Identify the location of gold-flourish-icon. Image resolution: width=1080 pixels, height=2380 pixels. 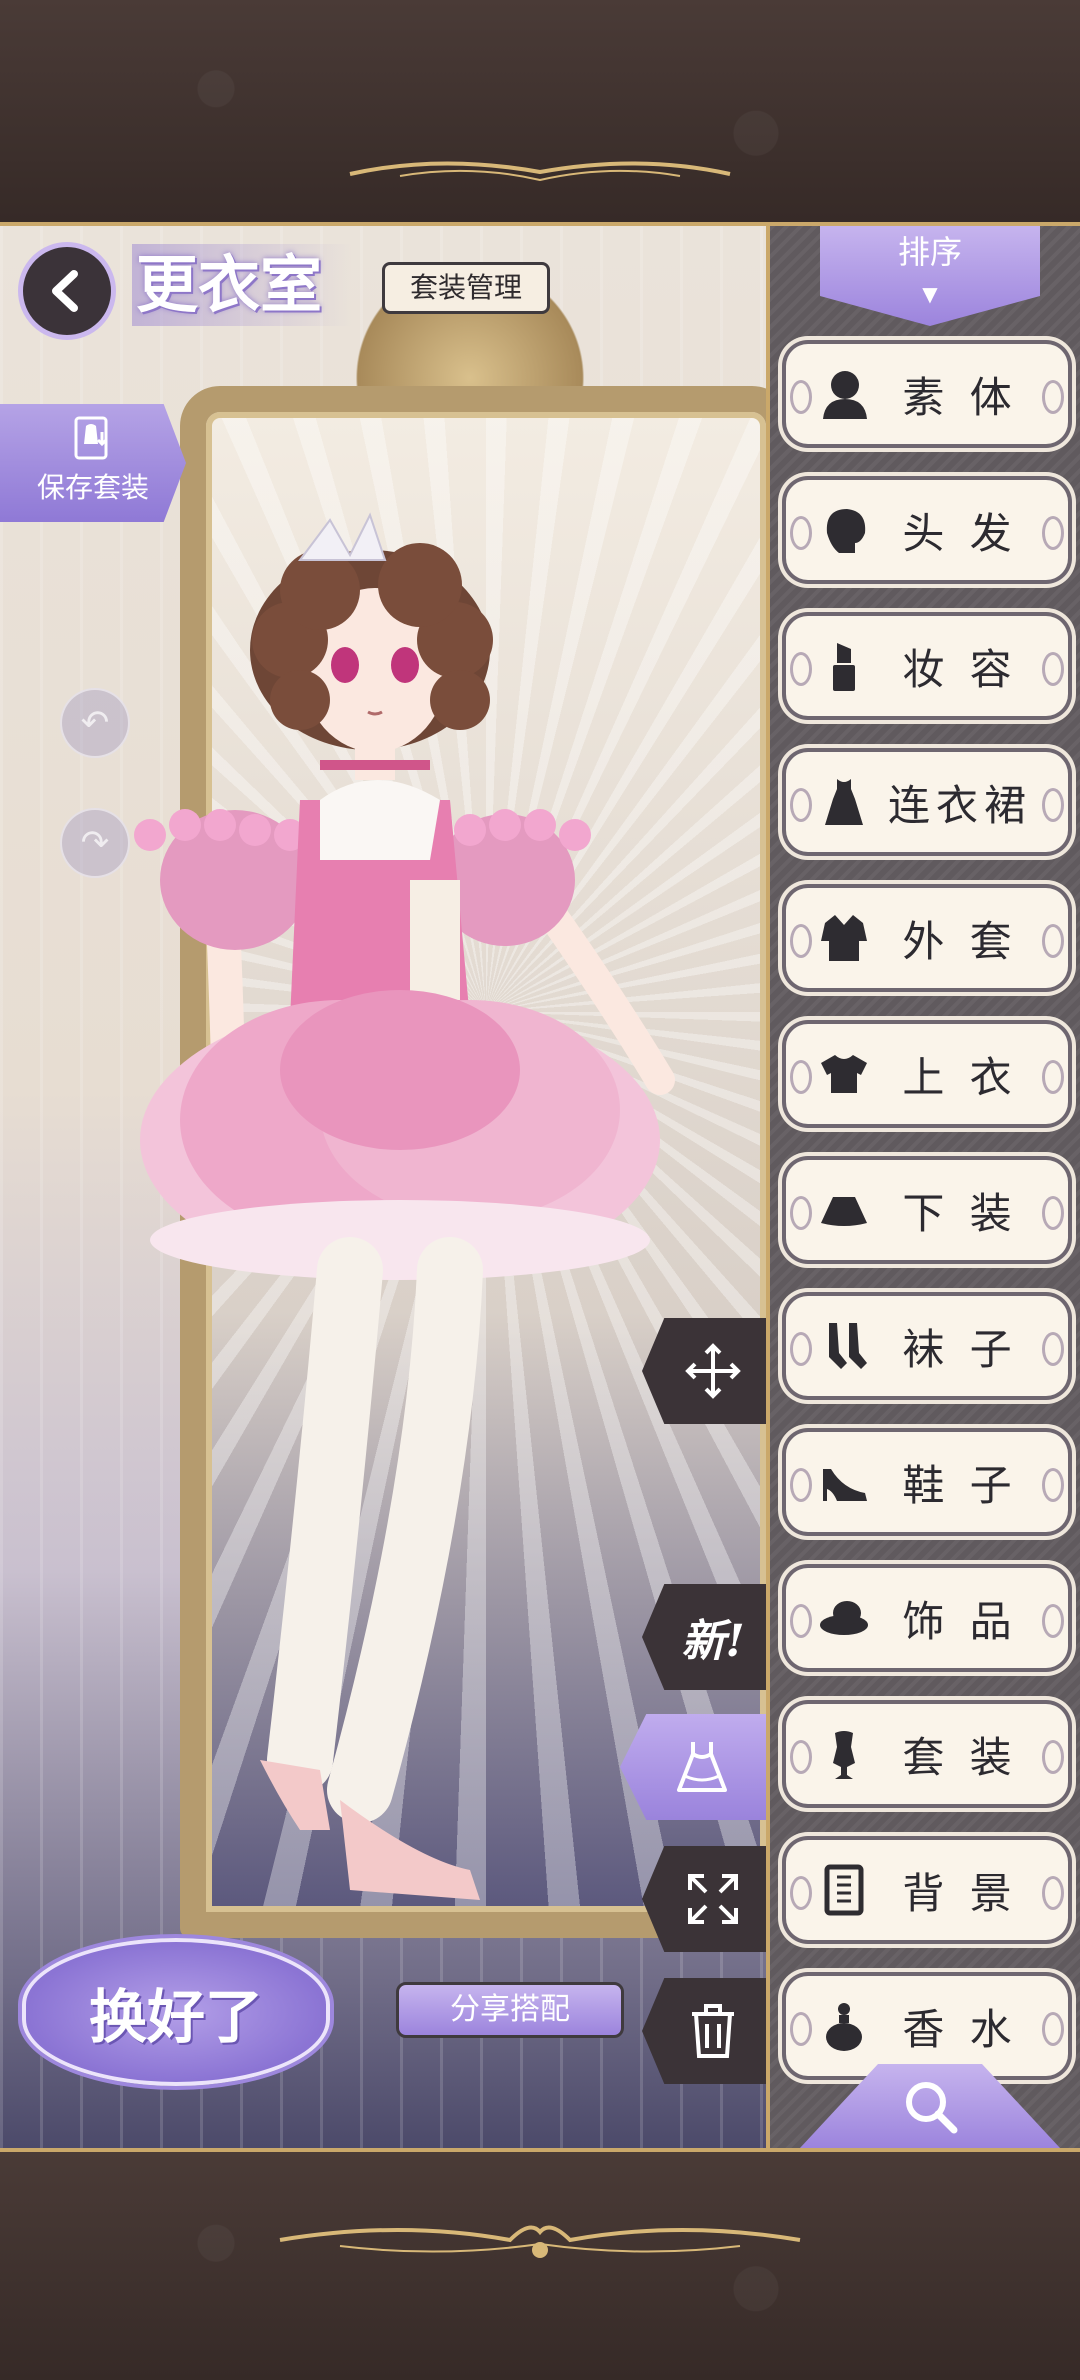
(540, 171).